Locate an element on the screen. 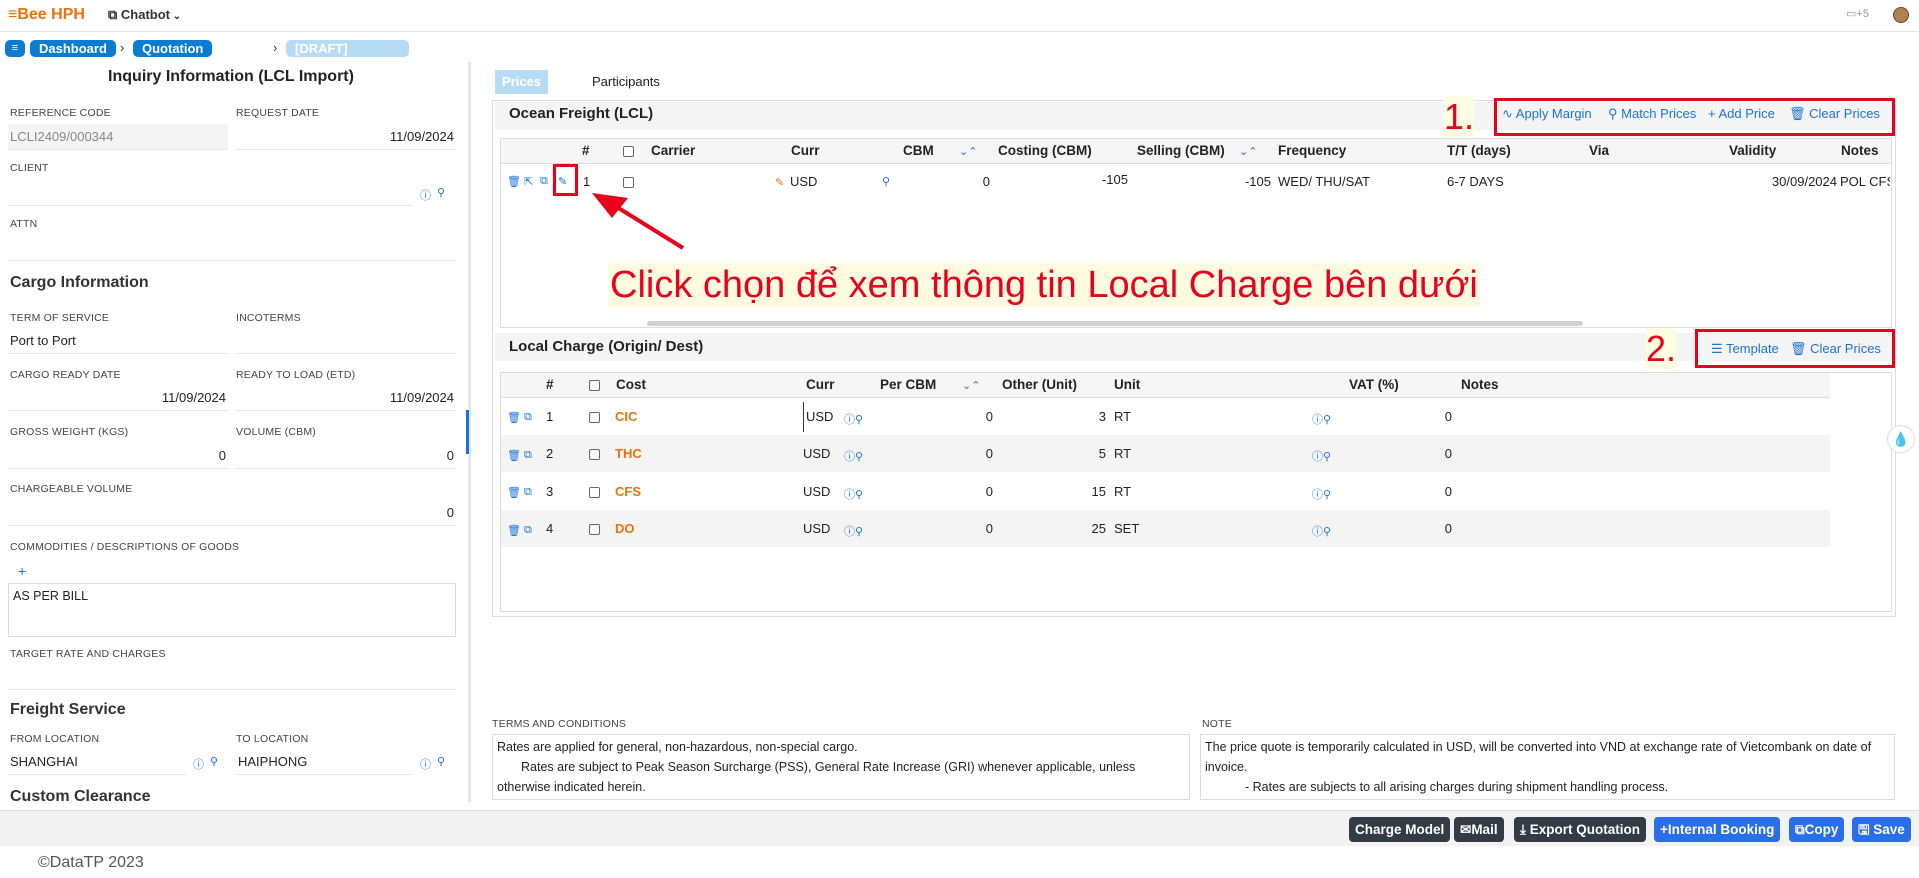 The image size is (1919, 878). col-other-unit: Other (Unit) is located at coordinates (1039, 385).